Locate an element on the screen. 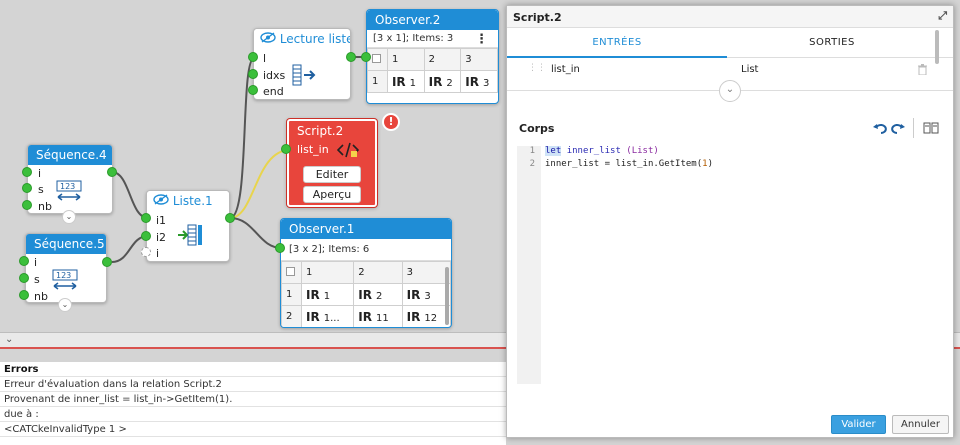 Image resolution: width=960 pixels, height=445 pixels. port-liste1-i1 is located at coordinates (146, 218).